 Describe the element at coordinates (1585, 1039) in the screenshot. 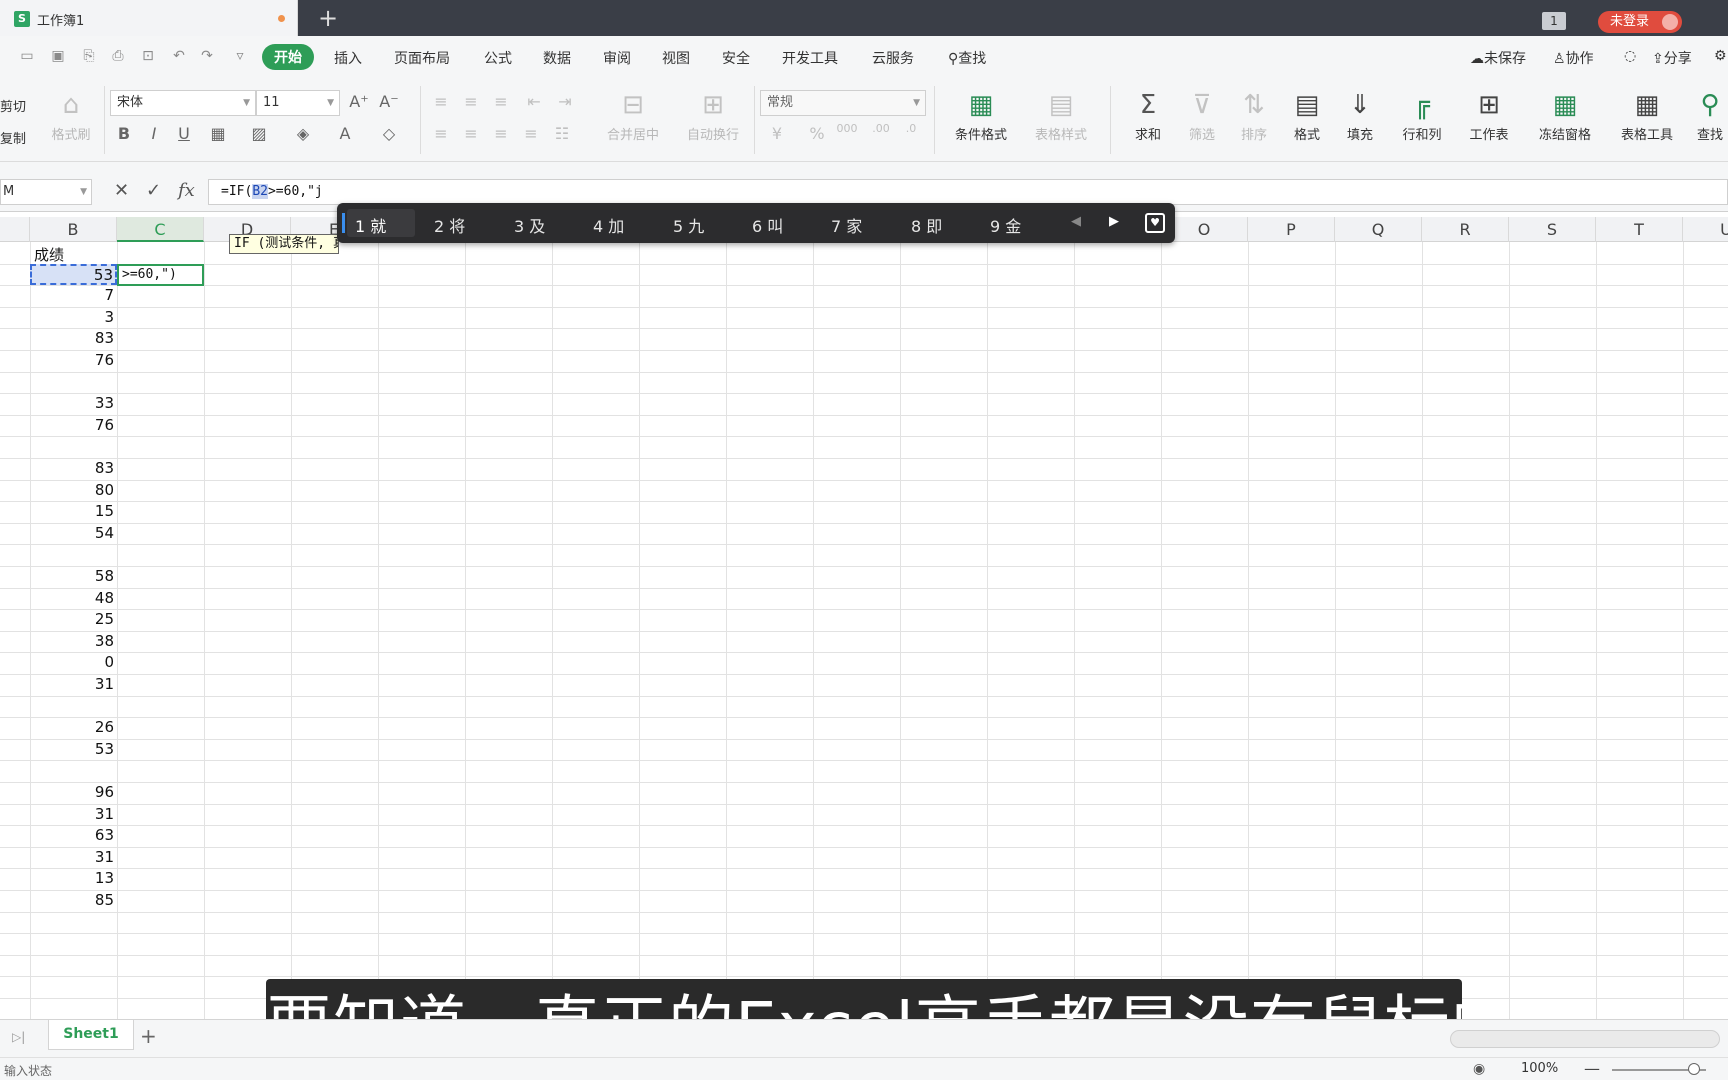

I see `horizontal-scrollbar` at that location.